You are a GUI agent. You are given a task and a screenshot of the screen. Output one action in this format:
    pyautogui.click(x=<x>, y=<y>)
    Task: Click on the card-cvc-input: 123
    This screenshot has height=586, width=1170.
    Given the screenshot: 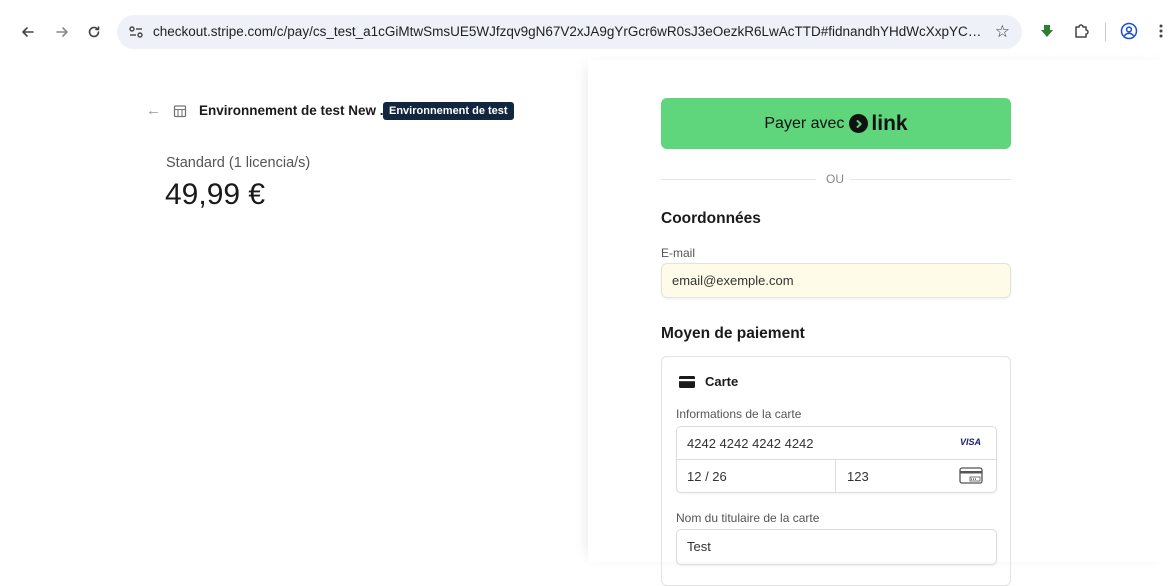 What is the action you would take?
    pyautogui.click(x=858, y=476)
    